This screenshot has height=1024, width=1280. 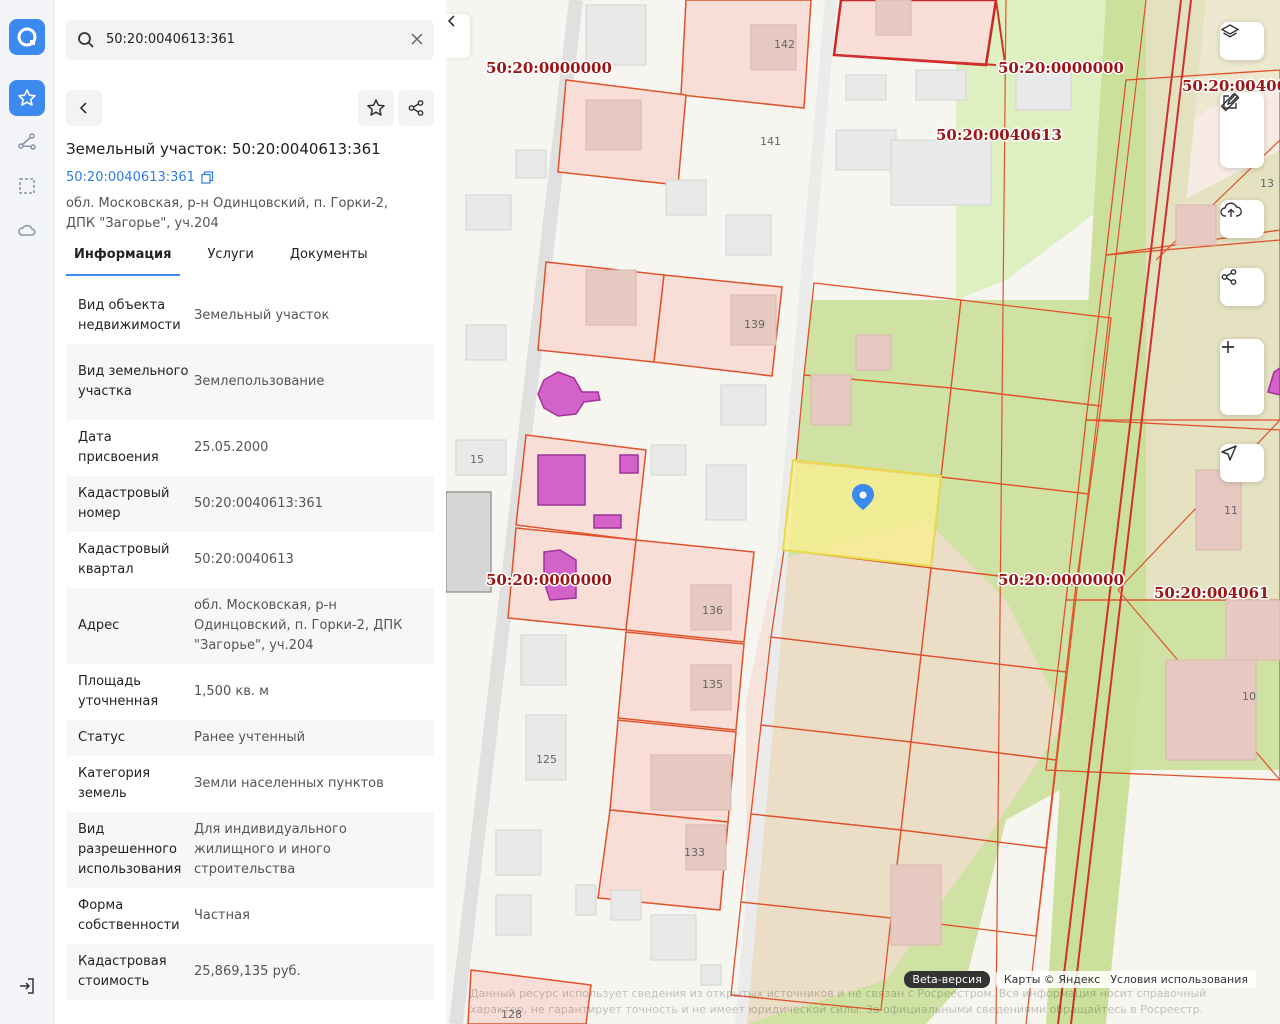 I want to click on table-row: Кадастровый номер 50:20:0040613:361, so click(x=250, y=504).